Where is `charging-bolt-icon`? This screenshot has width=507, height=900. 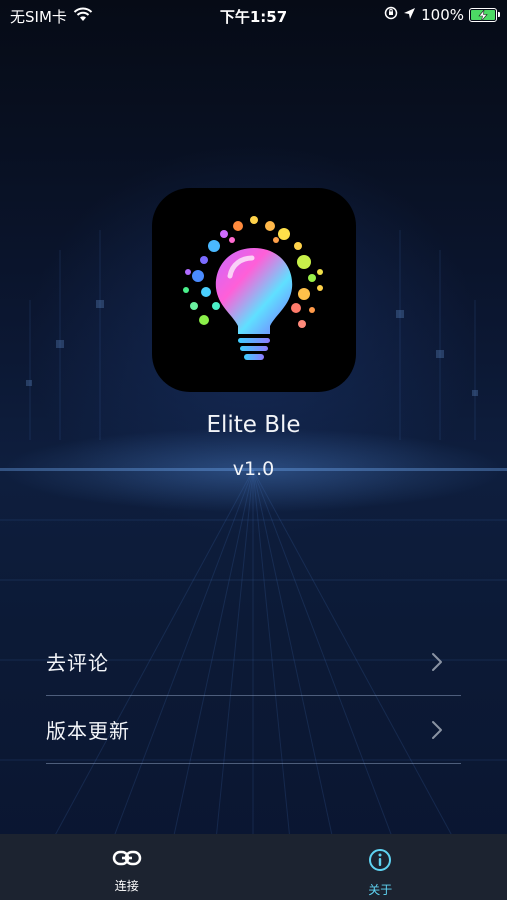 charging-bolt-icon is located at coordinates (483, 15).